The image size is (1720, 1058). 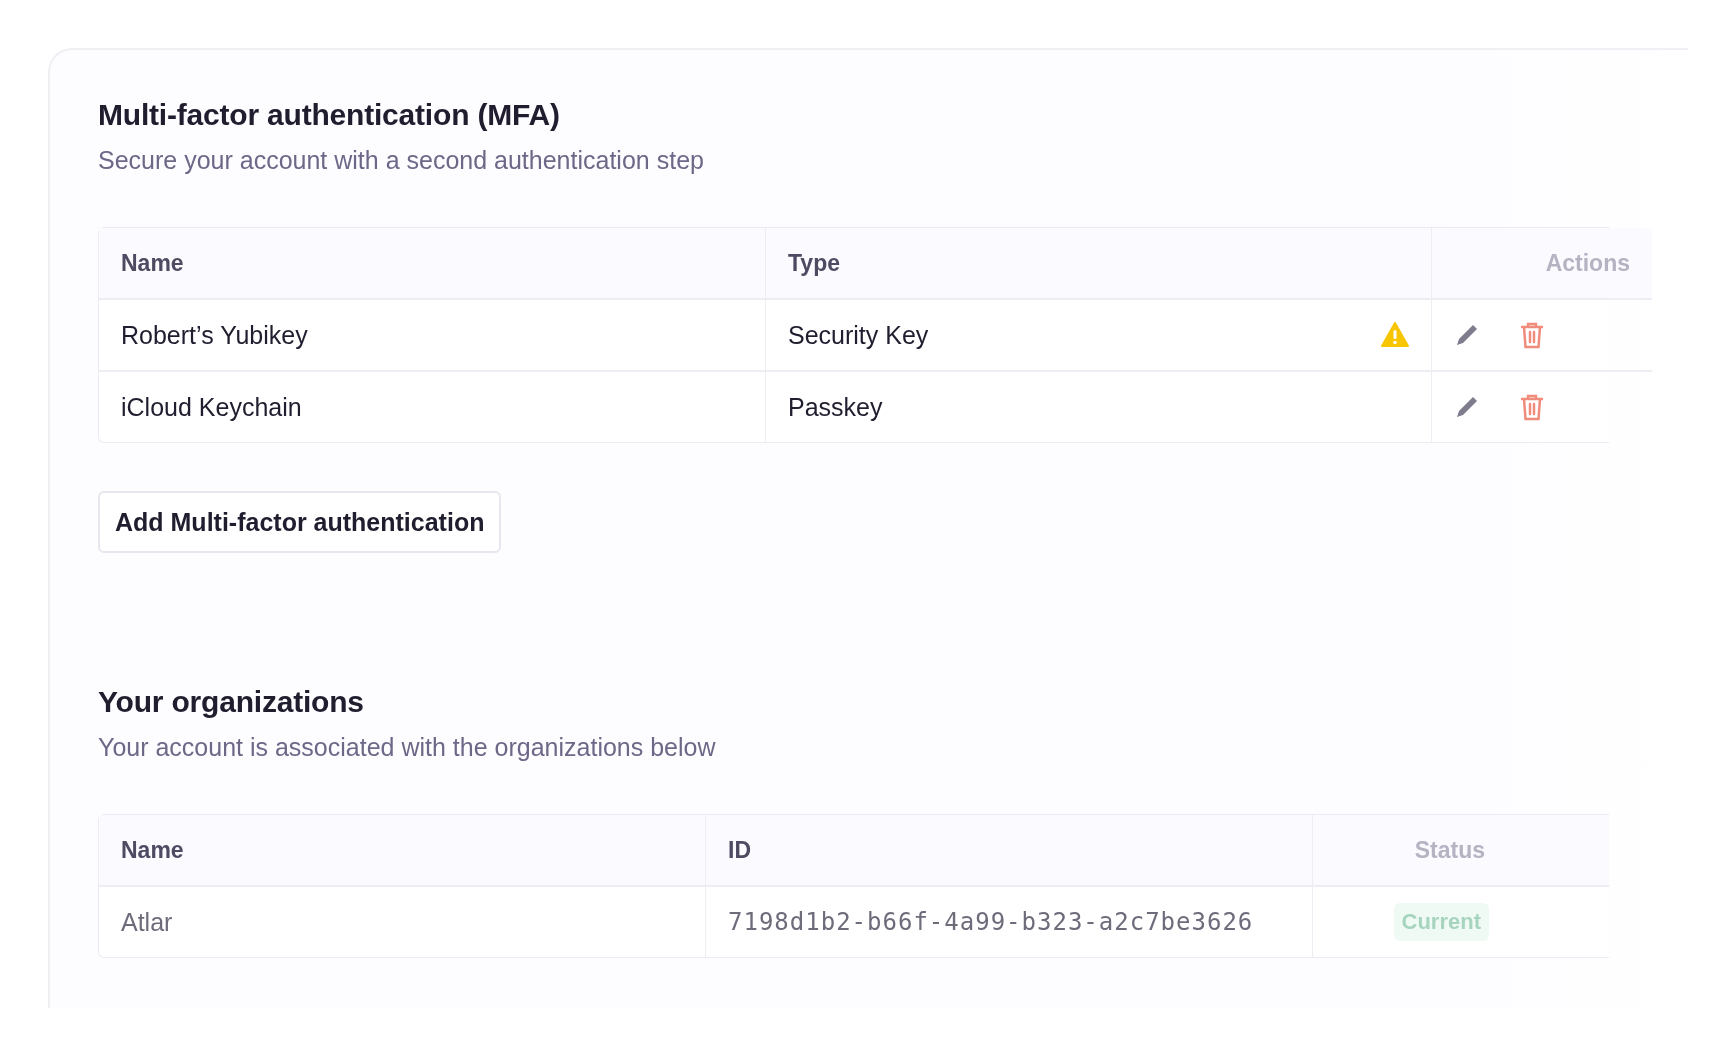 What do you see at coordinates (1098, 264) in the screenshot?
I see `column-header: Type` at bounding box center [1098, 264].